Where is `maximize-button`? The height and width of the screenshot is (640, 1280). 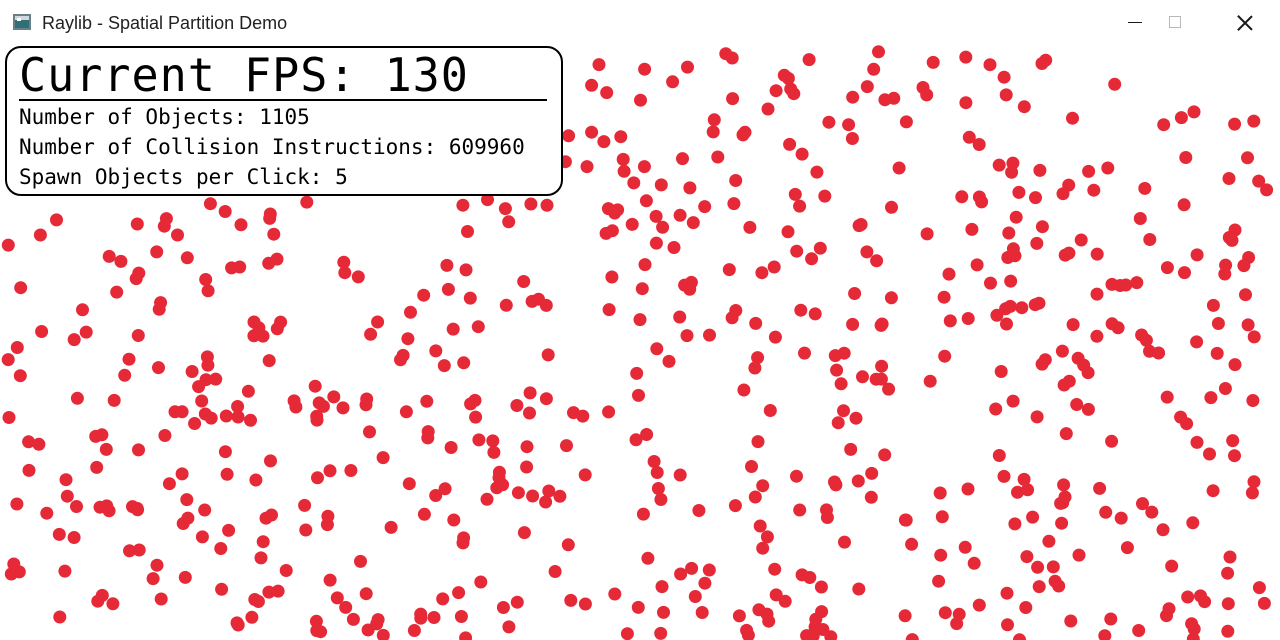 maximize-button is located at coordinates (1175, 22).